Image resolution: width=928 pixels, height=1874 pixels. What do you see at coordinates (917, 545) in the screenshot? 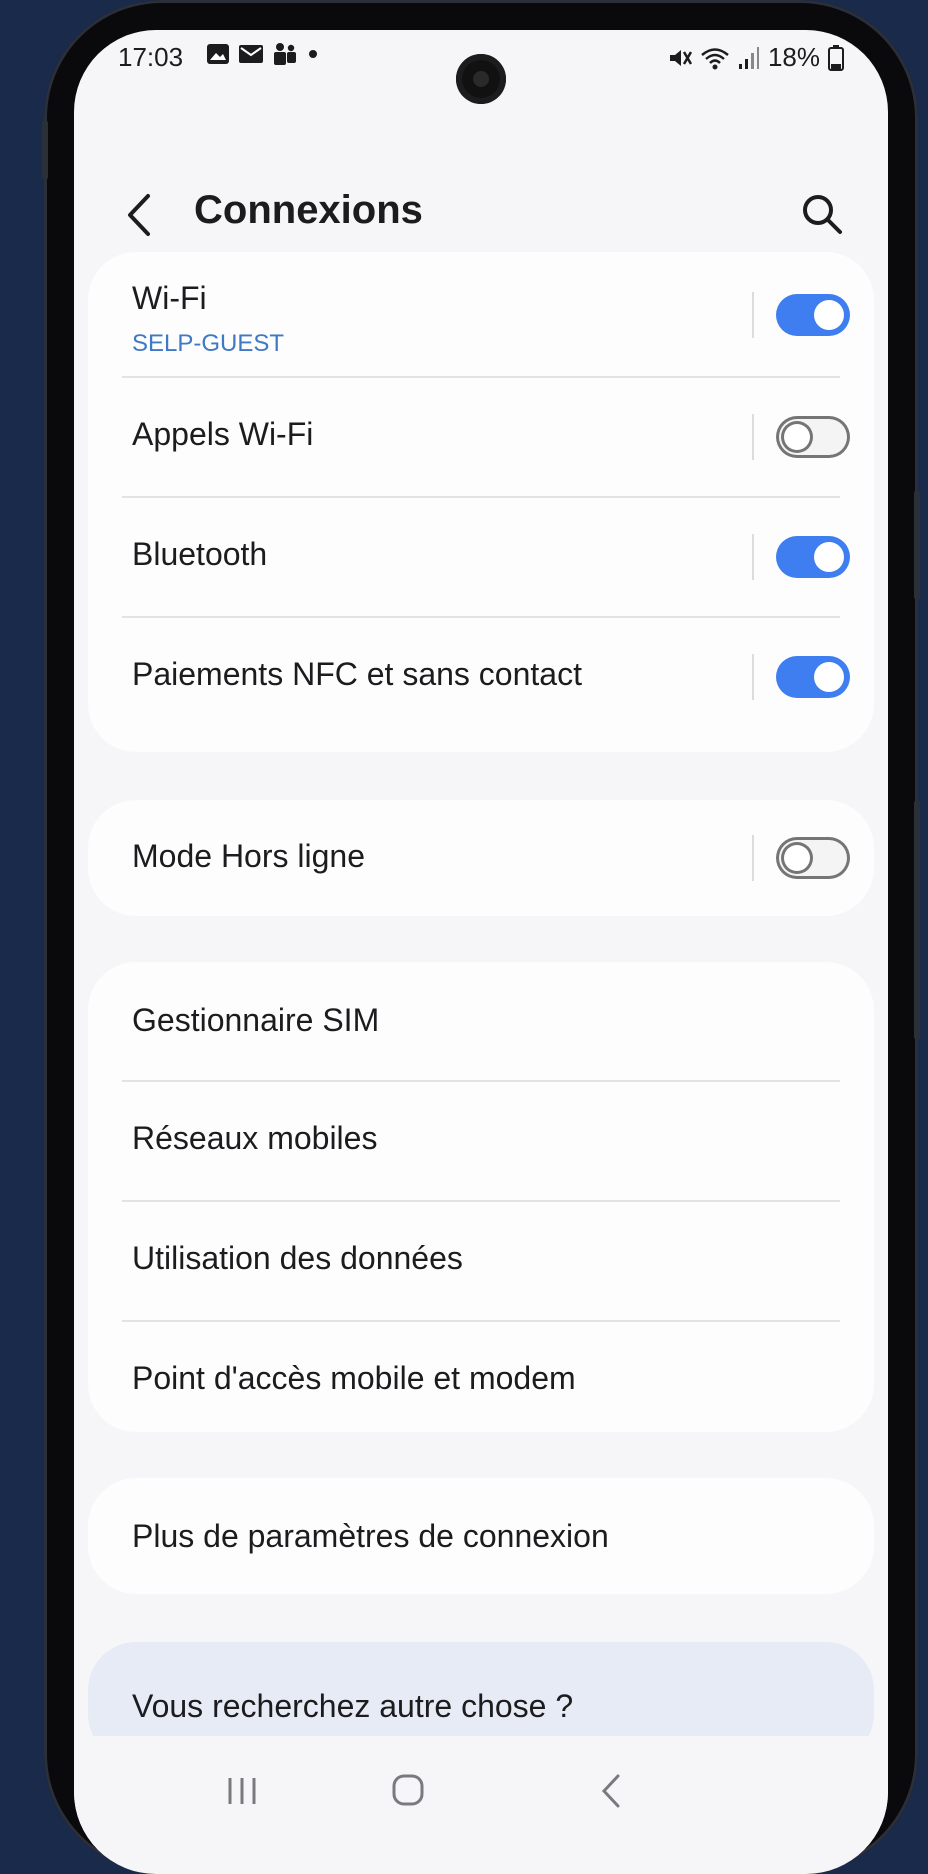
I see `volume-button` at bounding box center [917, 545].